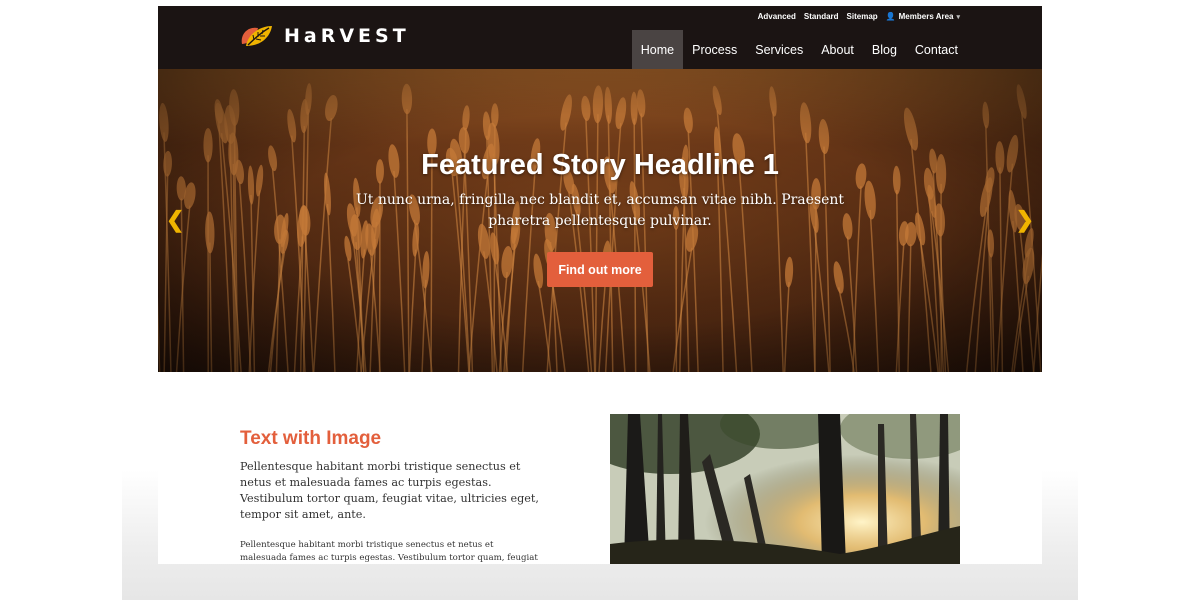 The image size is (1200, 600). Describe the element at coordinates (347, 36) in the screenshot. I see `brand-name: HaRVEST` at that location.